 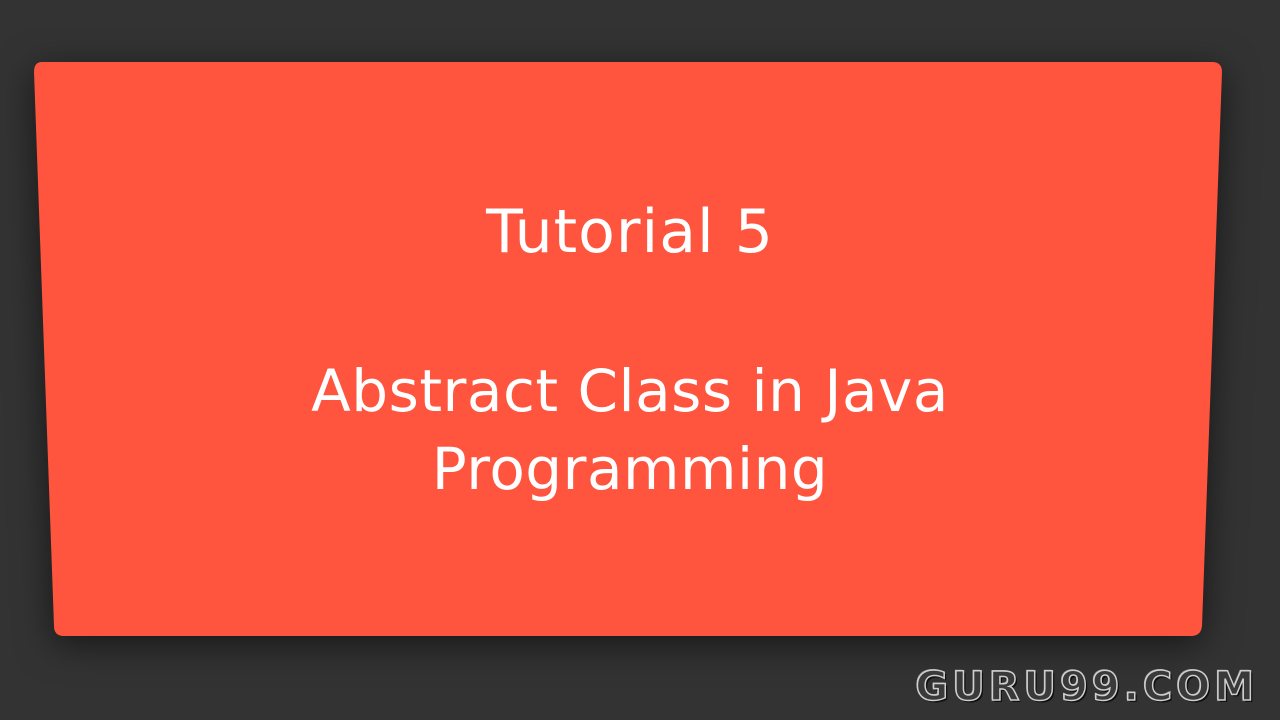 I want to click on tutorial-title-line-1: Abstract Class in Java, so click(x=630, y=391).